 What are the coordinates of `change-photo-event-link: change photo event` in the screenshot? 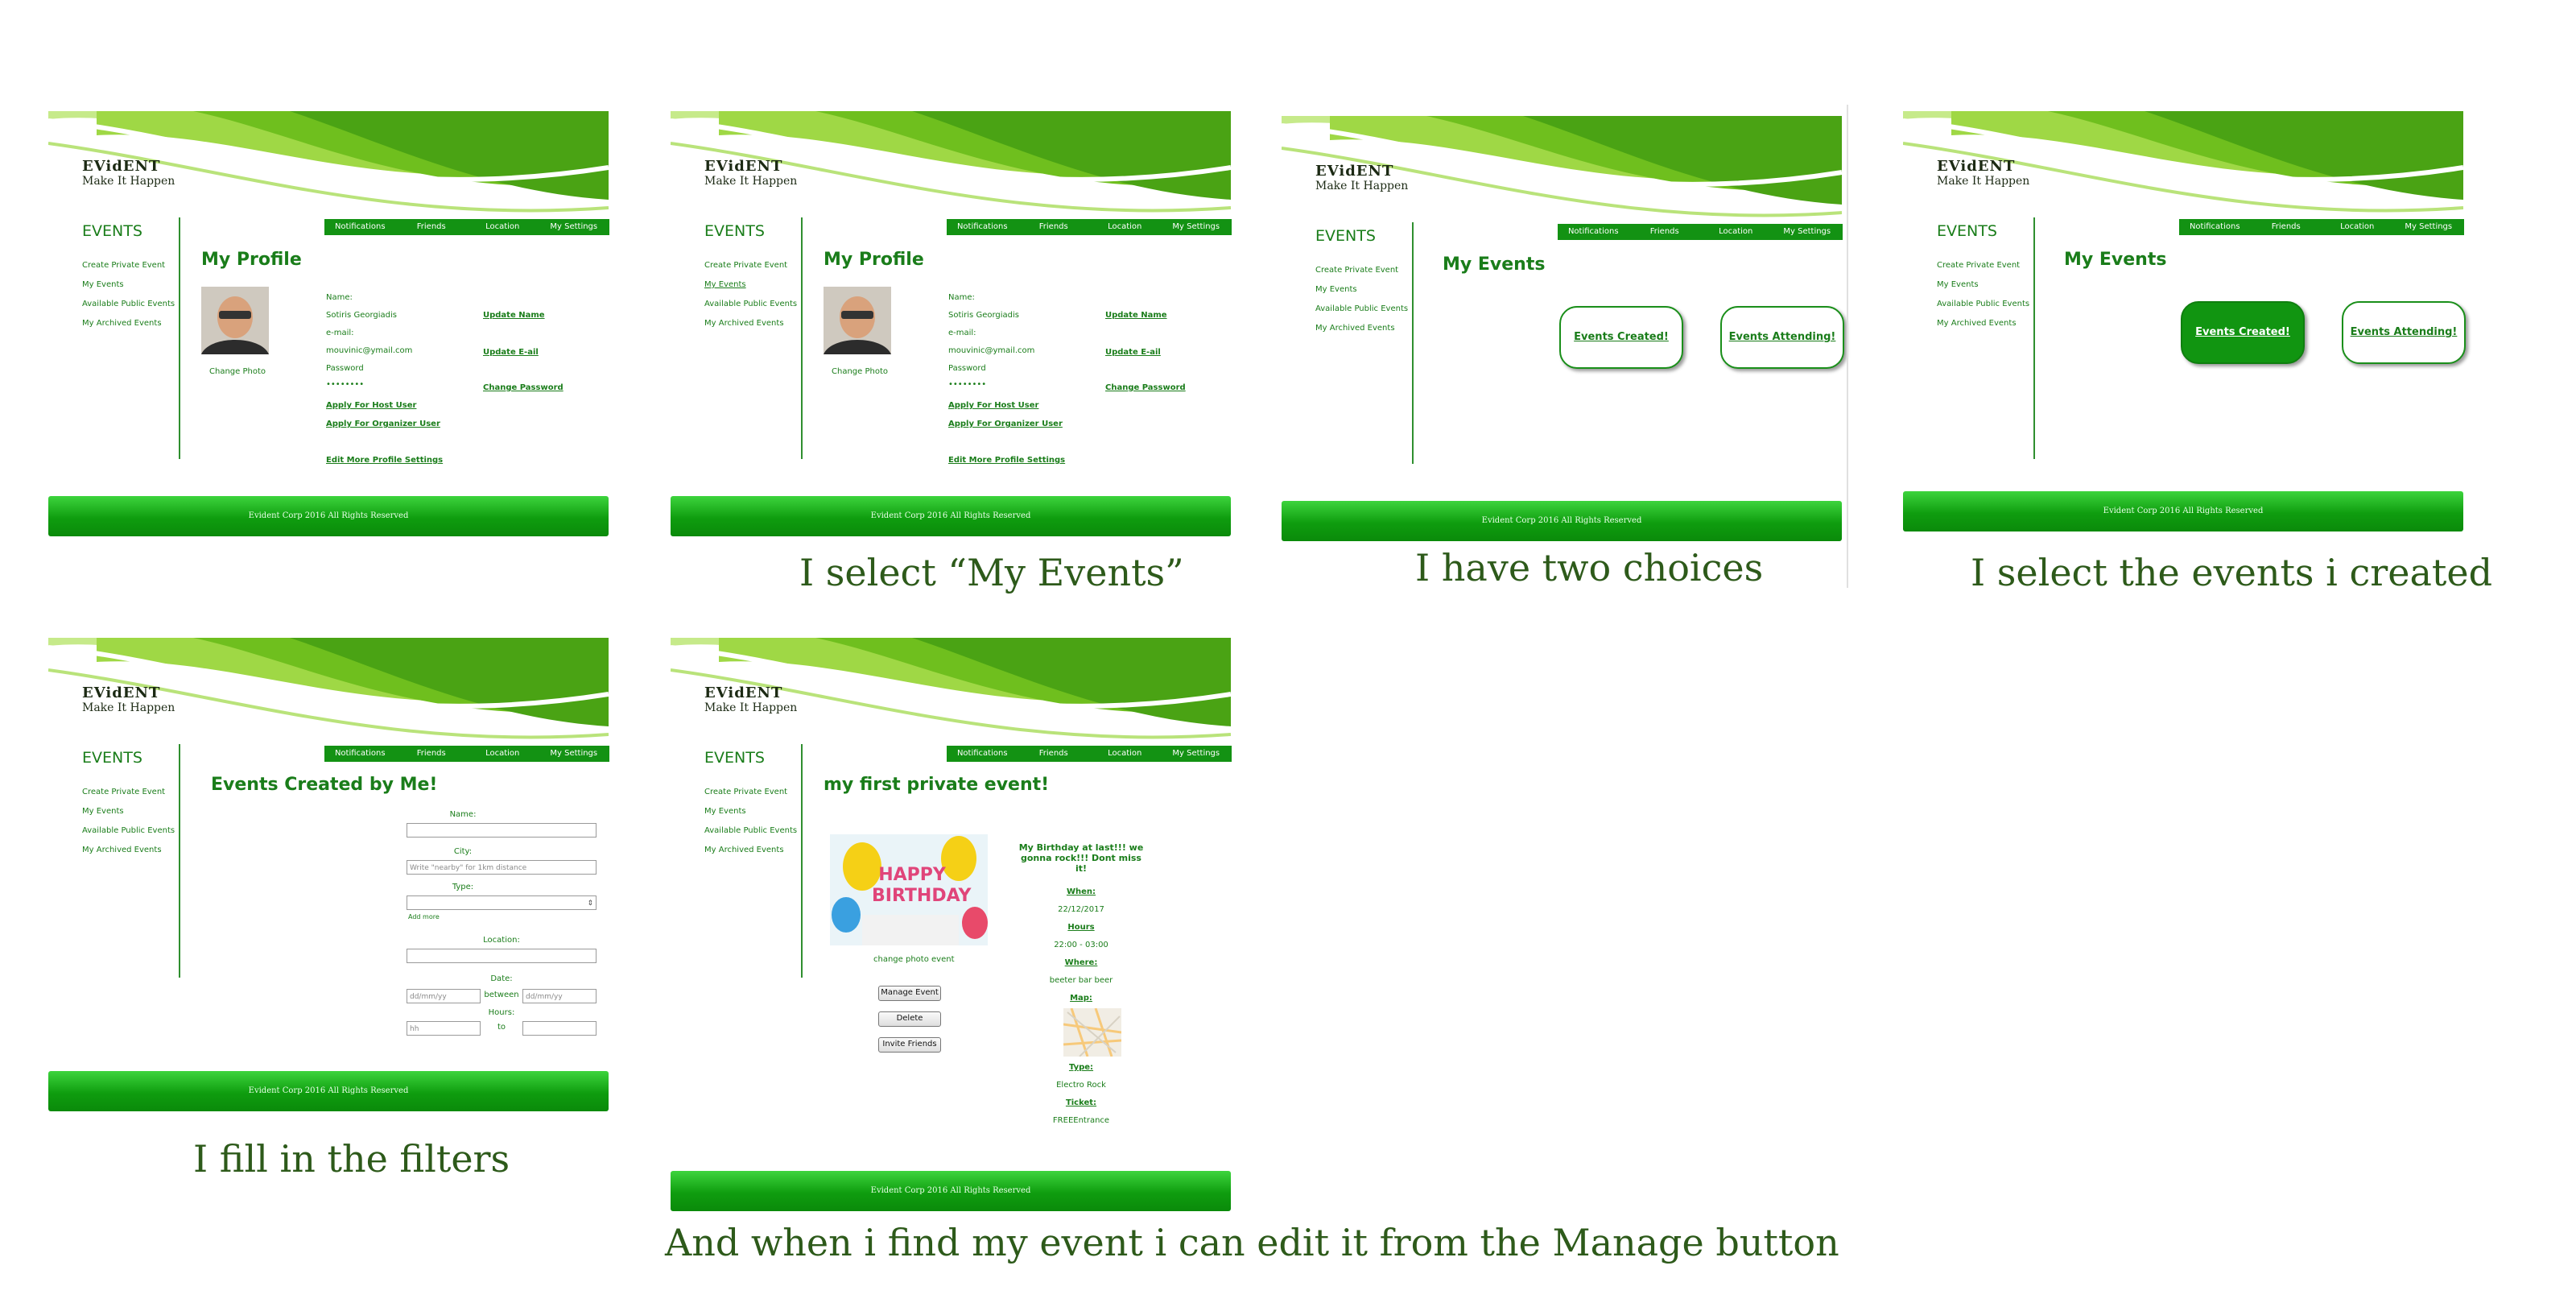 It's located at (913, 960).